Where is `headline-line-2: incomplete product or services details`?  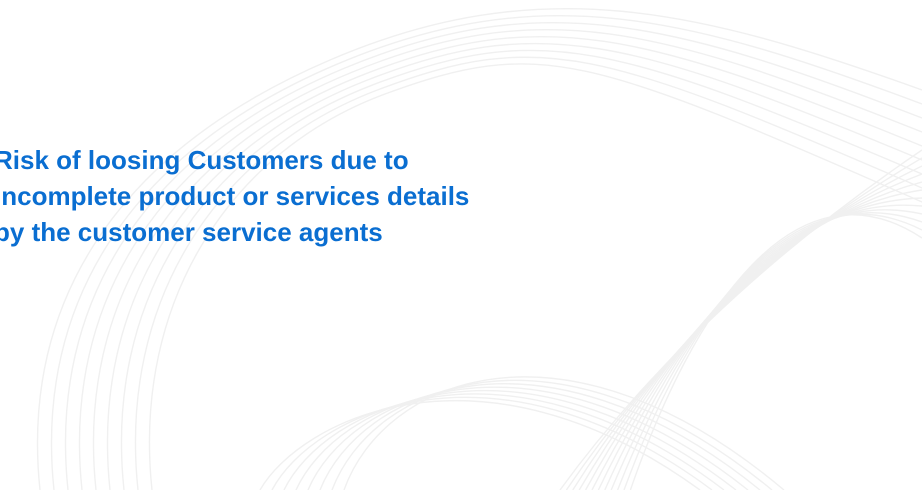 headline-line-2: incomplete product or services details is located at coordinates (235, 196).